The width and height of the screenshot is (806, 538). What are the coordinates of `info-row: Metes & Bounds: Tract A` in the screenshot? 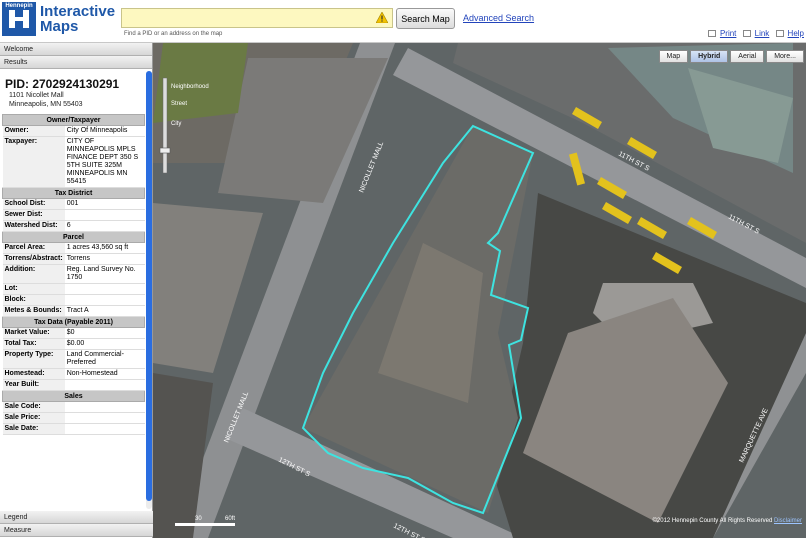 It's located at (73, 311).